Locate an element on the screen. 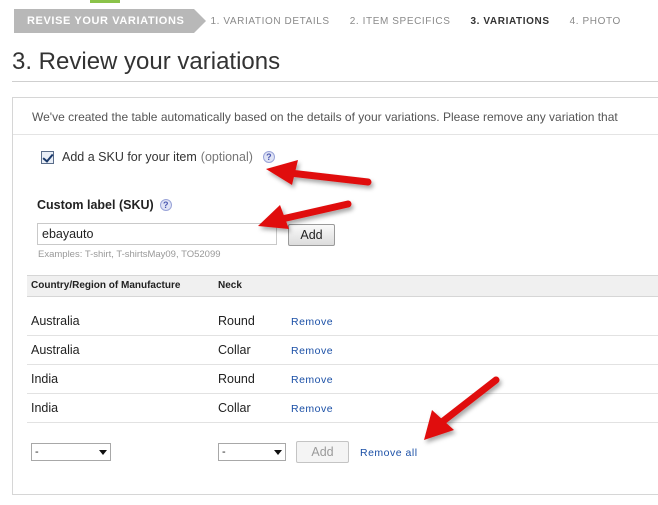  country-select-value: - is located at coordinates (37, 452).